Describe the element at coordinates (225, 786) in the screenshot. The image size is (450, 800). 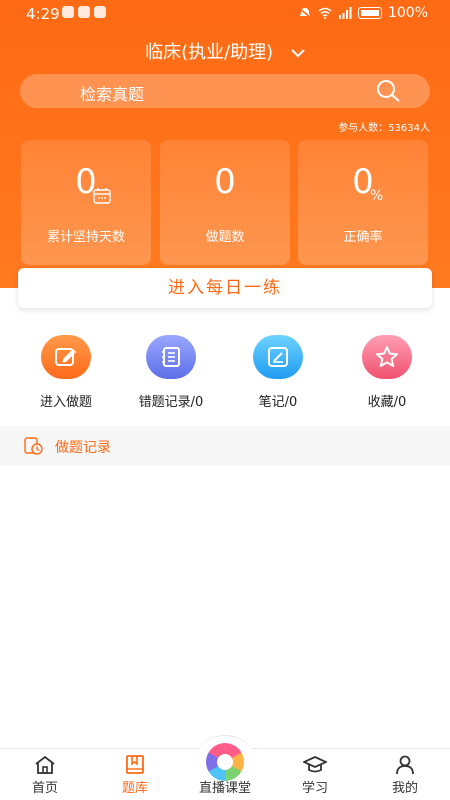
I see `nav-live-classroom: 直播课堂` at that location.